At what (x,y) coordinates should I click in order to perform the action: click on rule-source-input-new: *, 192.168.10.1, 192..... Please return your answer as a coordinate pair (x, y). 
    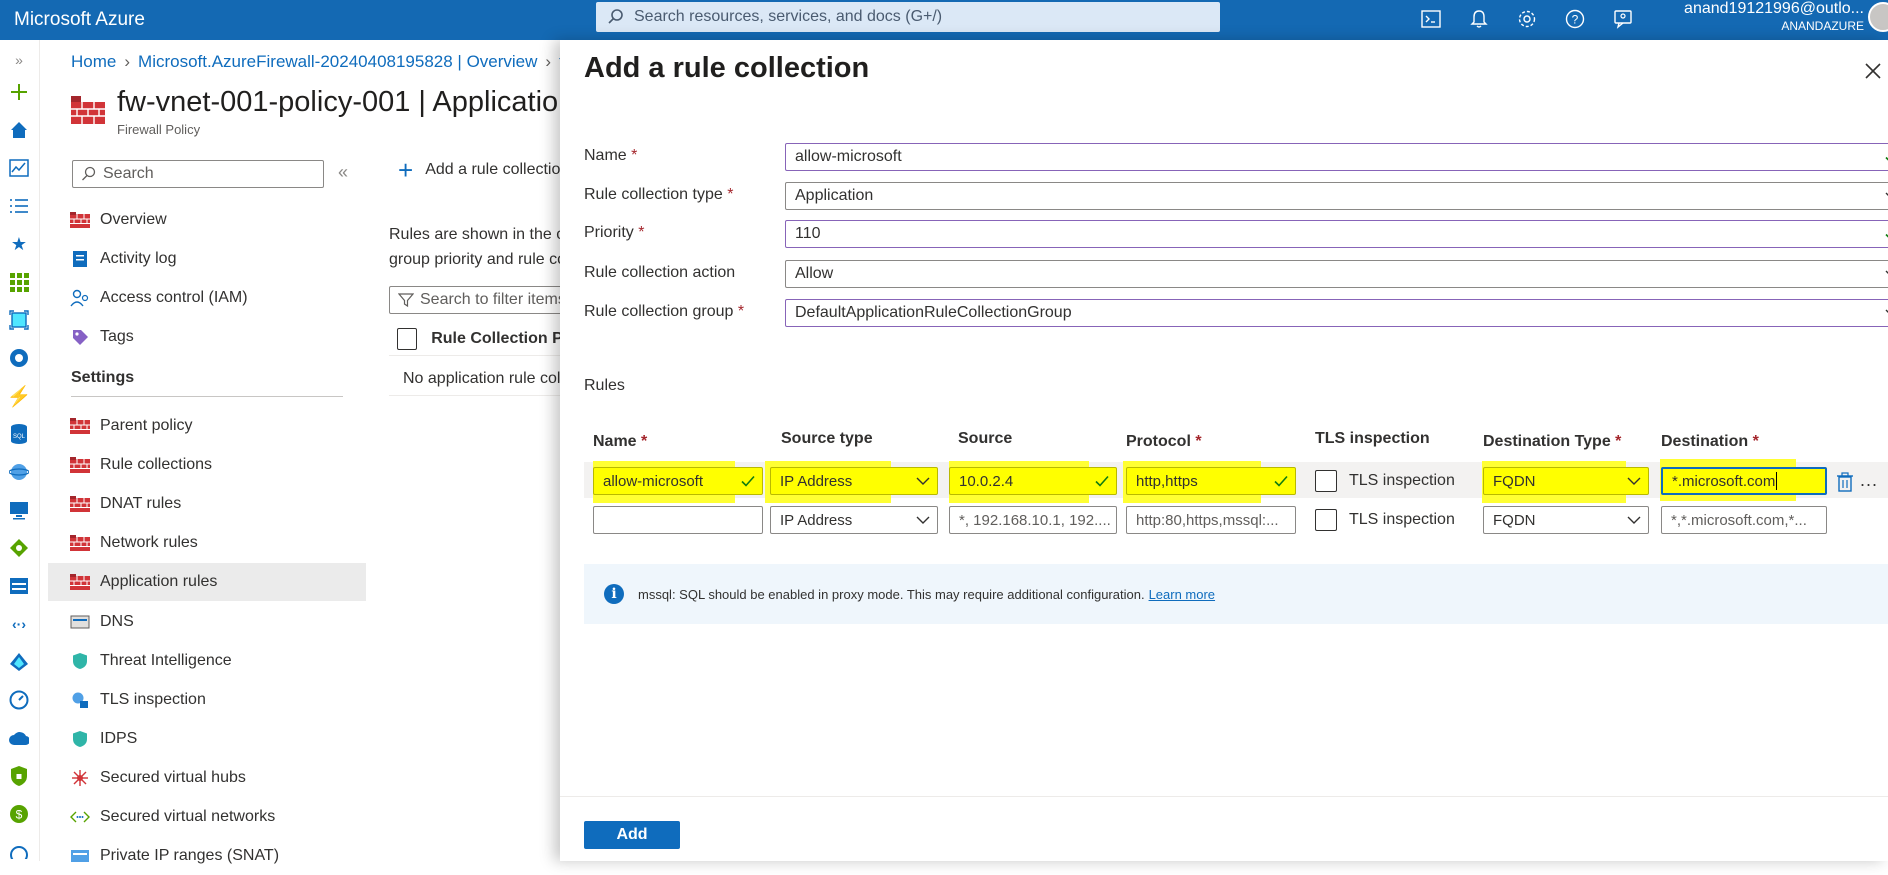
    Looking at the image, I should click on (1033, 520).